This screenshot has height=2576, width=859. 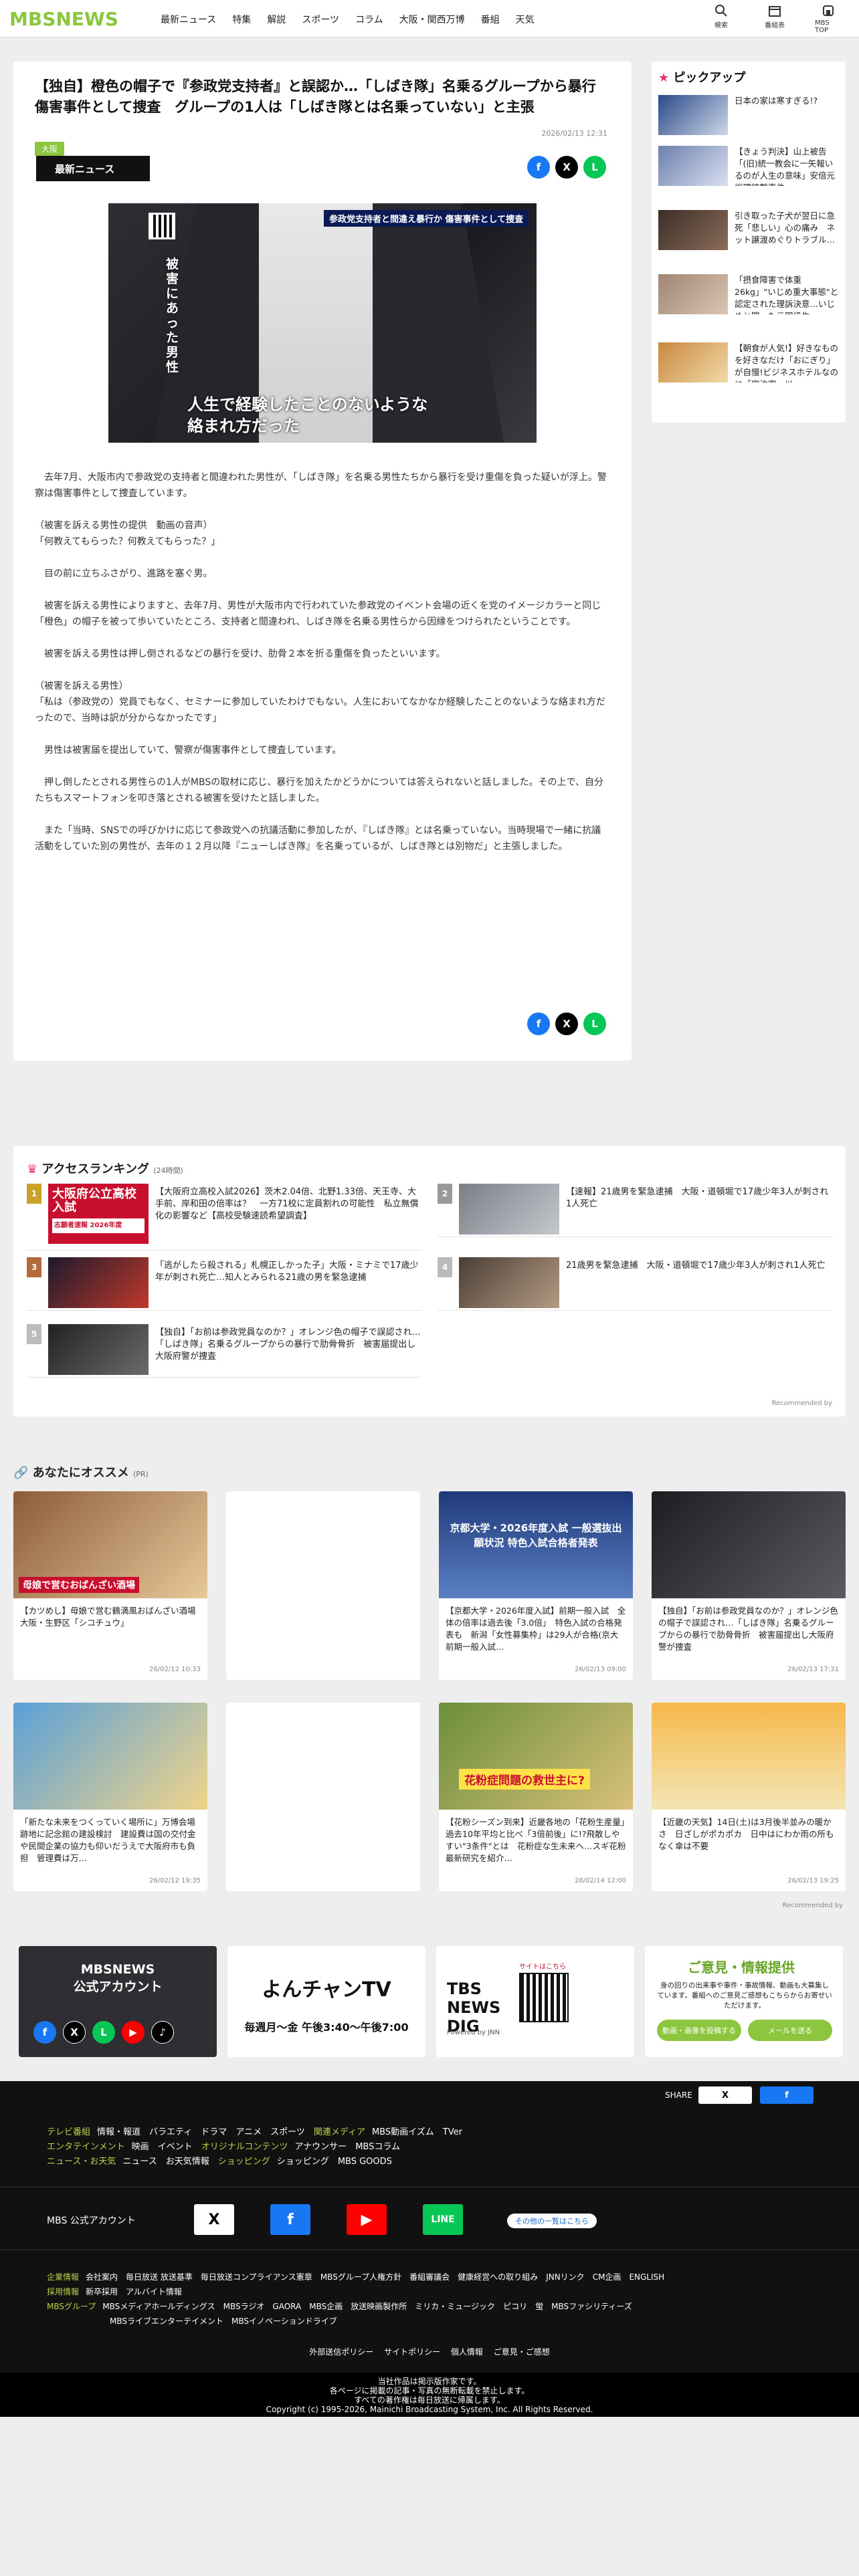 What do you see at coordinates (158, 2306) in the screenshot?
I see `footer-link: MBSメディアホールディングス` at bounding box center [158, 2306].